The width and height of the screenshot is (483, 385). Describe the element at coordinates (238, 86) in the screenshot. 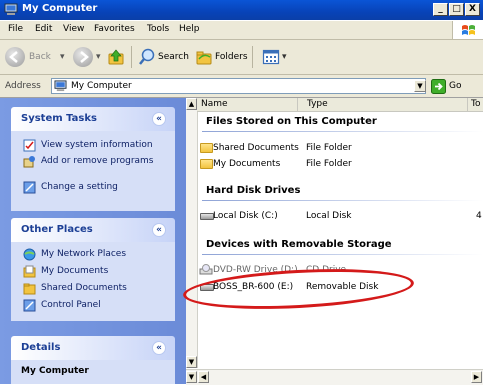

I see `address-input: My Computer ▼` at that location.